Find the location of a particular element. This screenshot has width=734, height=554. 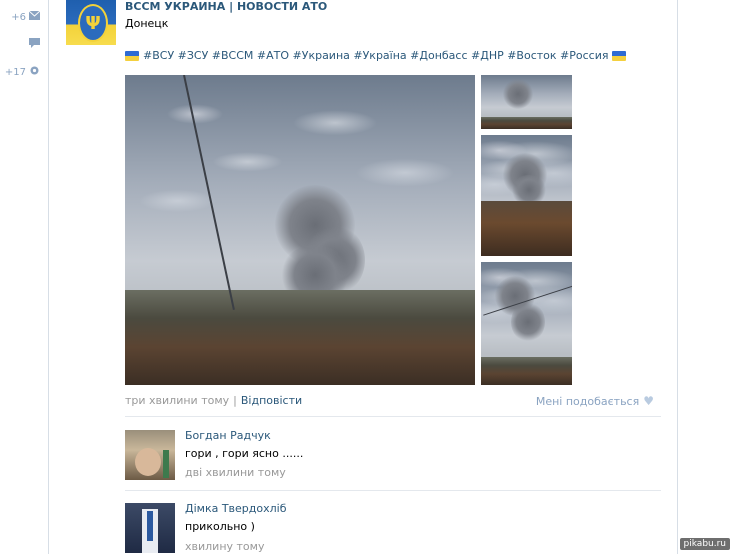

comments-divider is located at coordinates (393, 416).